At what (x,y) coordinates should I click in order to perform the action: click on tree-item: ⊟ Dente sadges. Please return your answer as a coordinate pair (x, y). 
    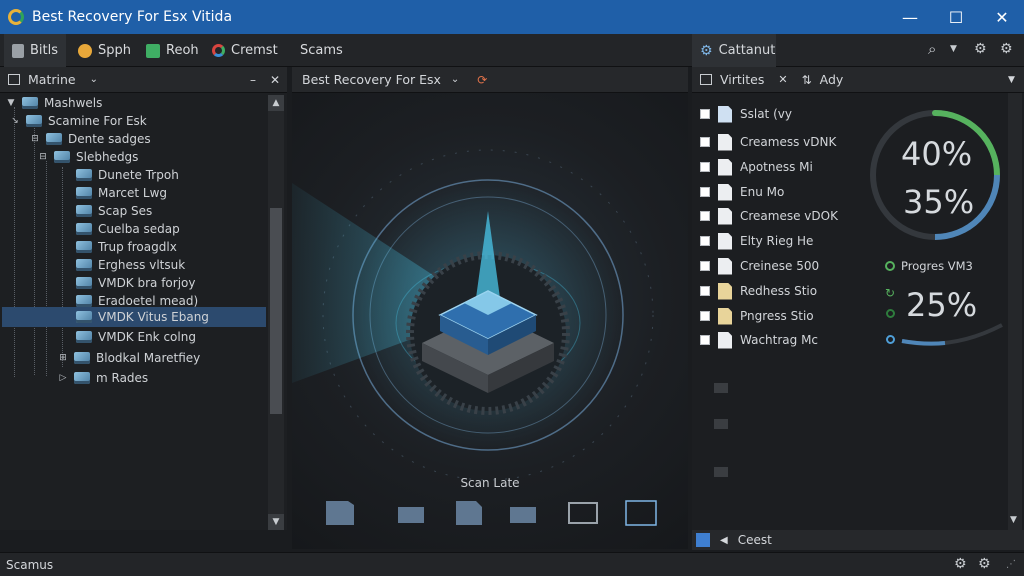
    Looking at the image, I should click on (90, 139).